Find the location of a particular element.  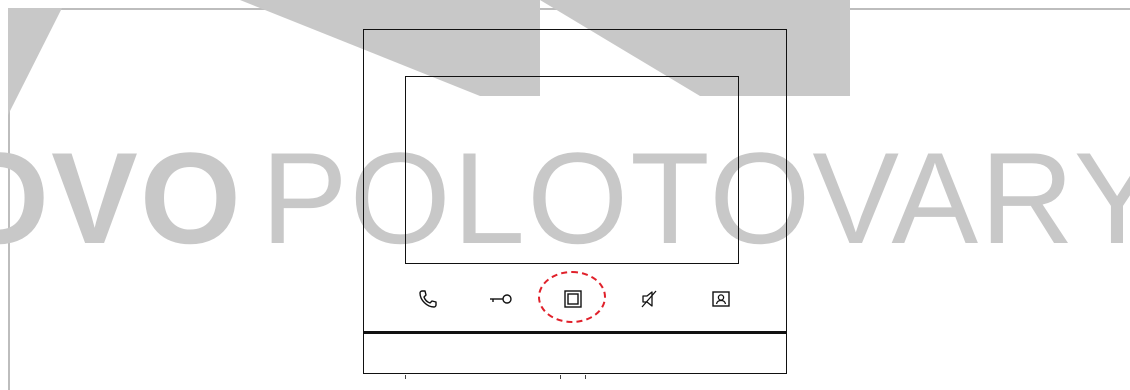

phone-icon is located at coordinates (428, 299).